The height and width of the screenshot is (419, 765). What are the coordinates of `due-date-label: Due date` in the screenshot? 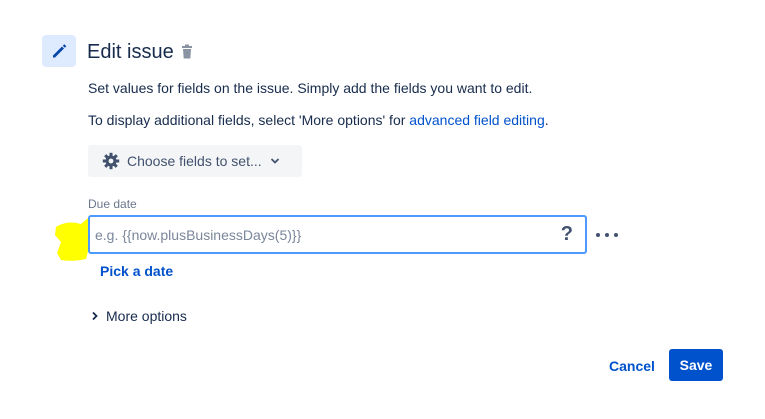 It's located at (112, 204).